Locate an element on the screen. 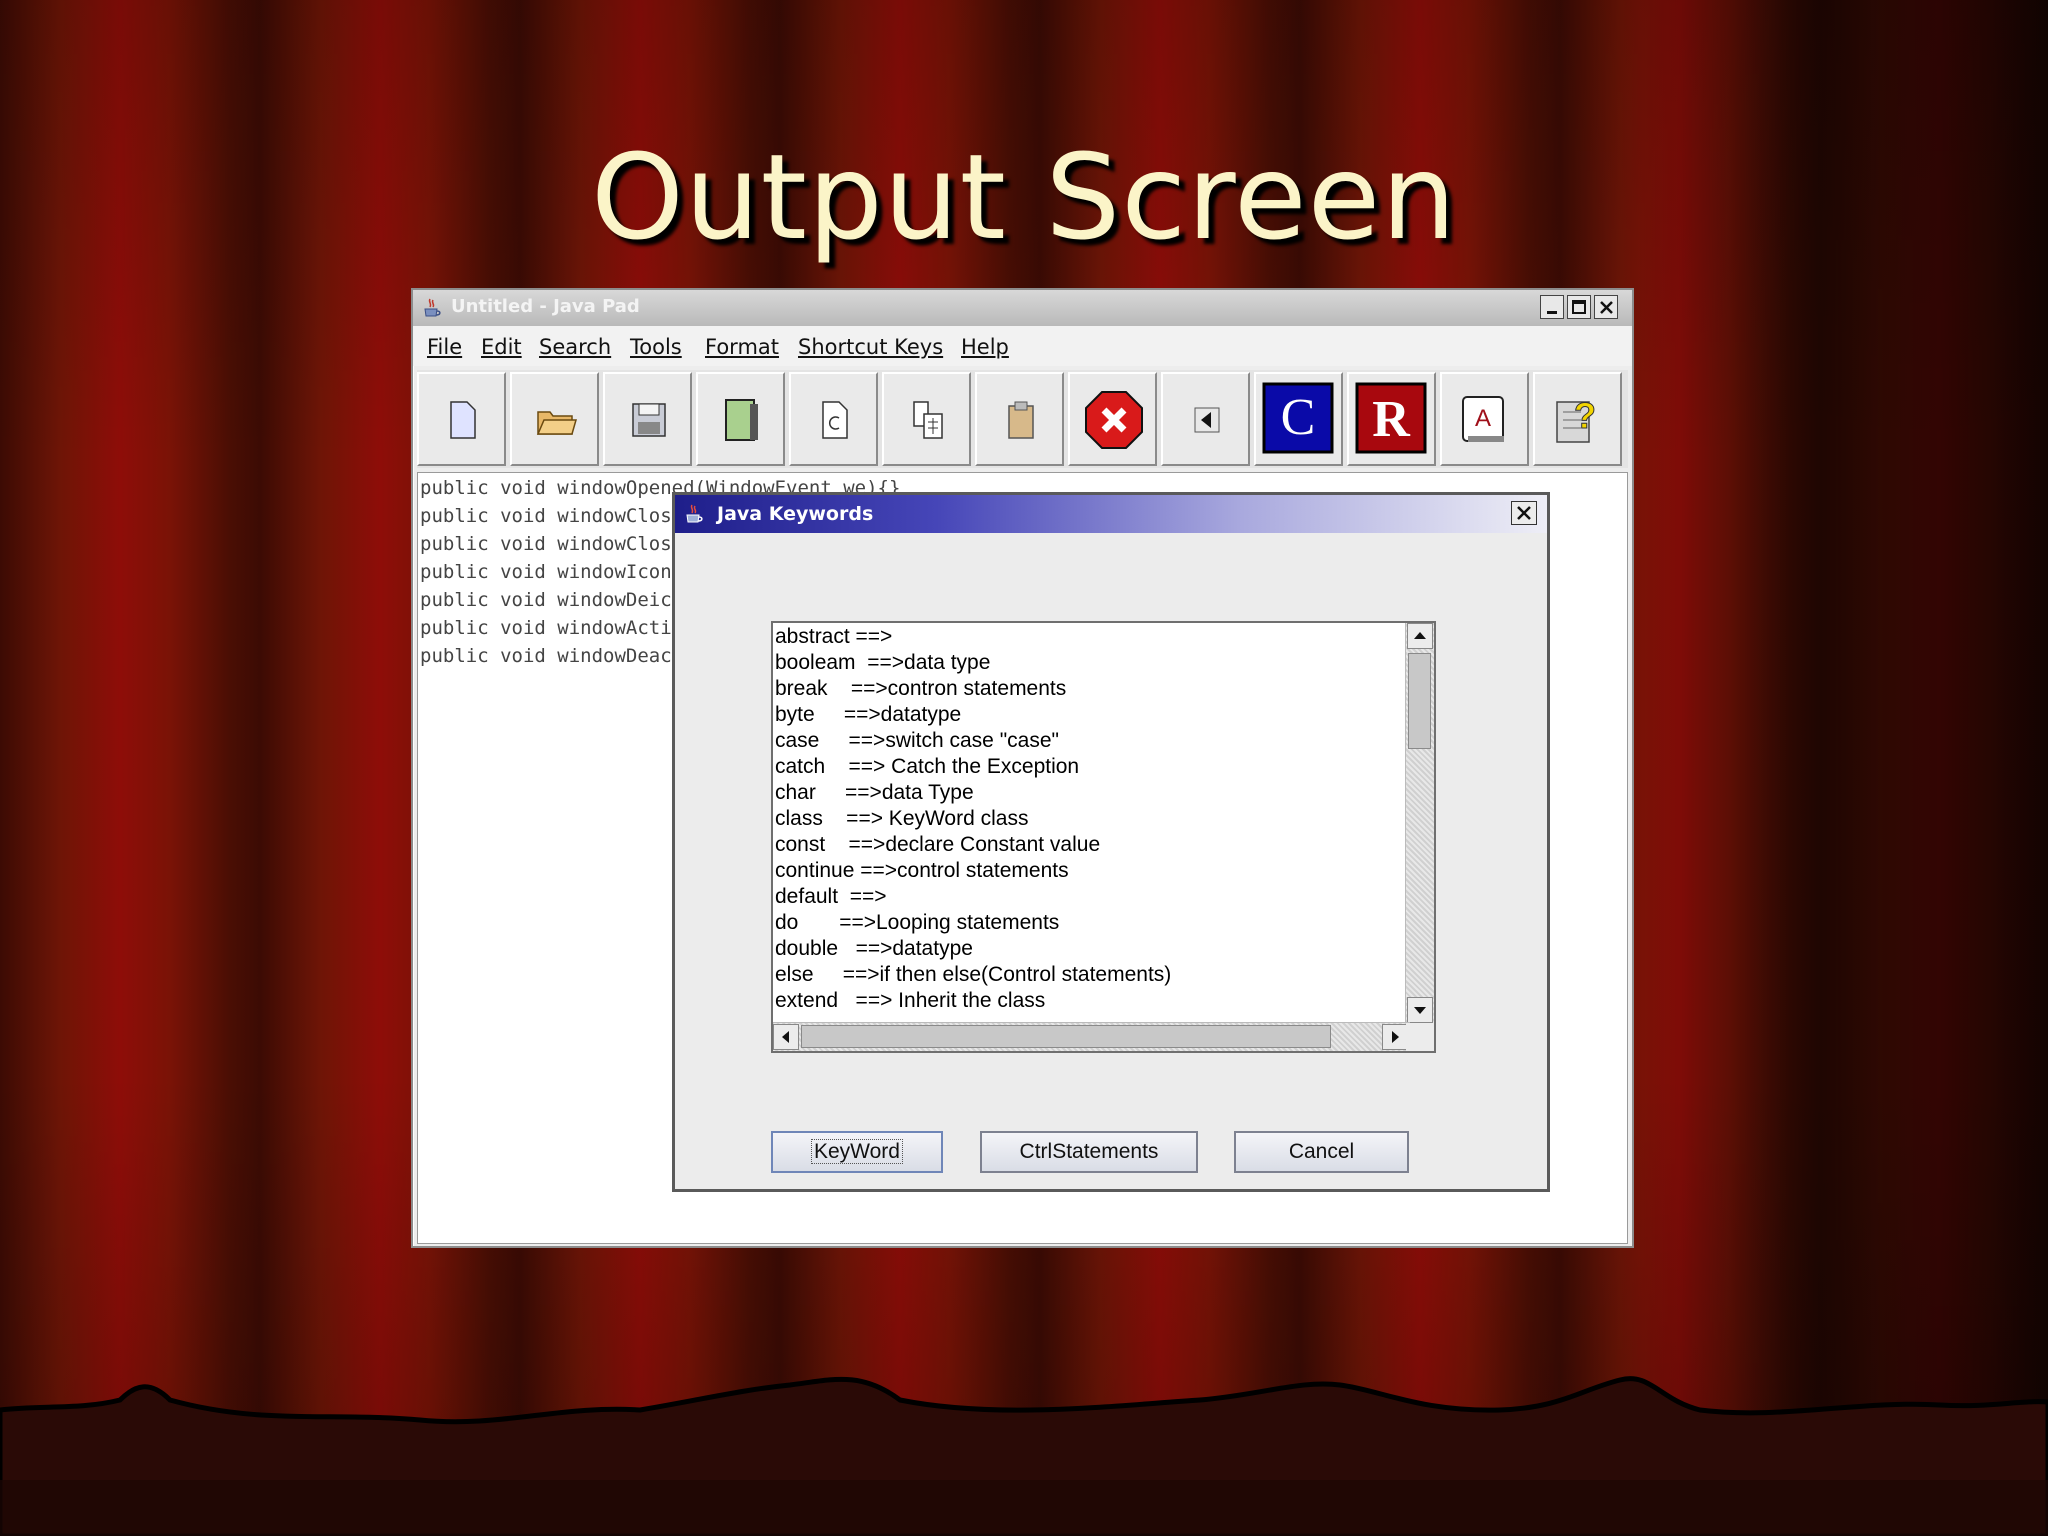  refresh-page-button is located at coordinates (833, 419).